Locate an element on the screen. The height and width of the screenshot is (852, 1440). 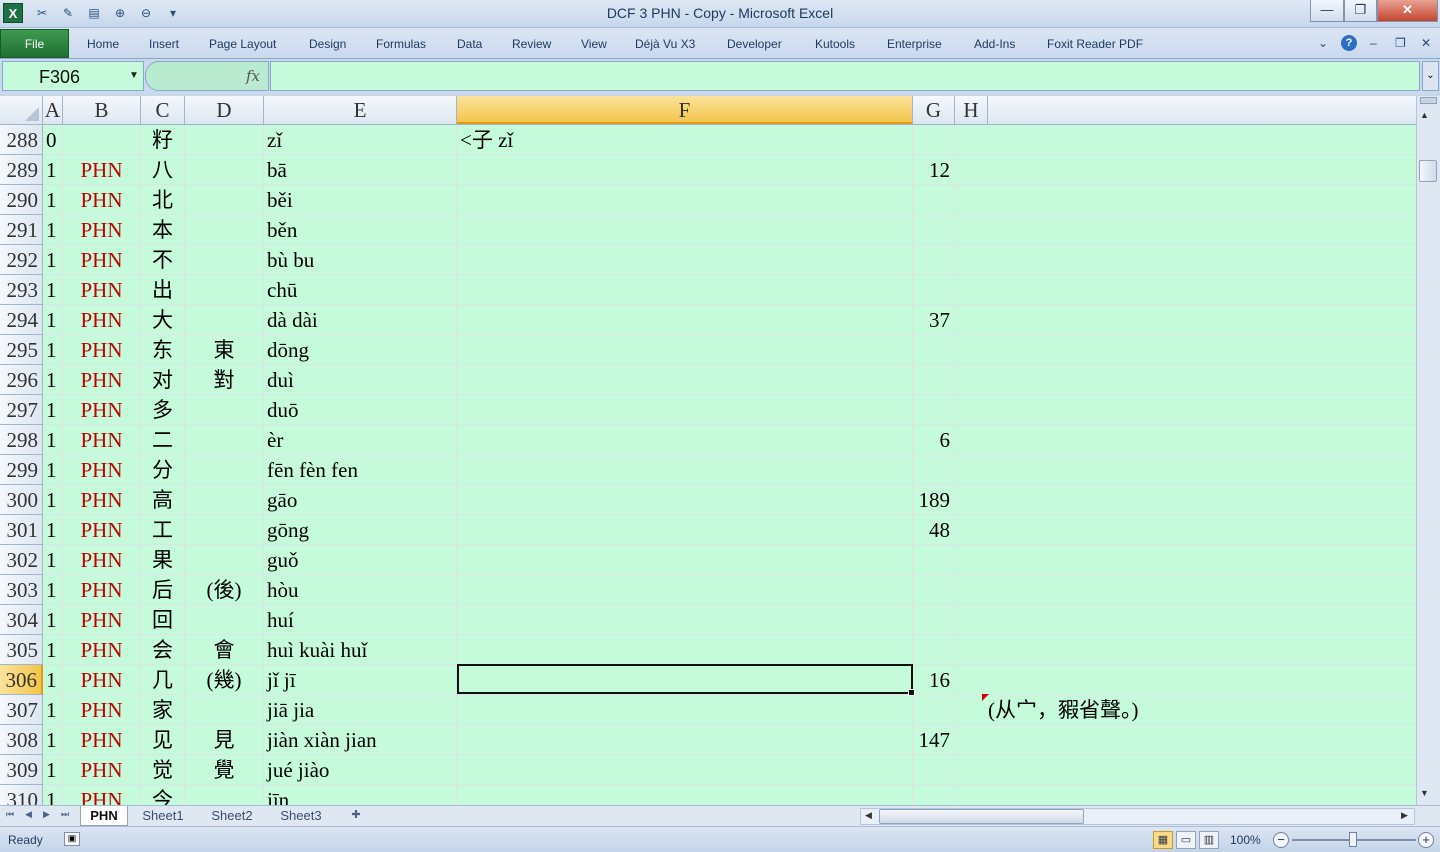
column-header-f: F is located at coordinates (685, 110).